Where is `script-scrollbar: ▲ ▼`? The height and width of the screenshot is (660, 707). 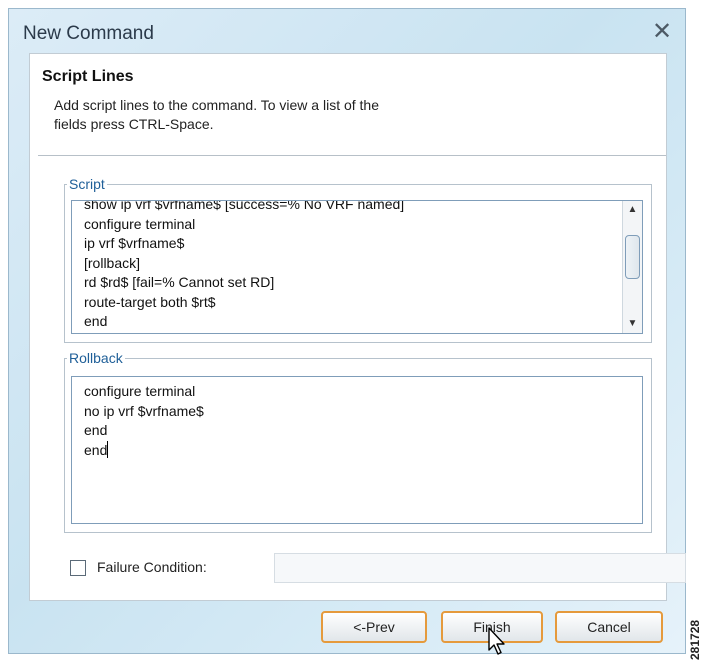 script-scrollbar: ▲ ▼ is located at coordinates (632, 267).